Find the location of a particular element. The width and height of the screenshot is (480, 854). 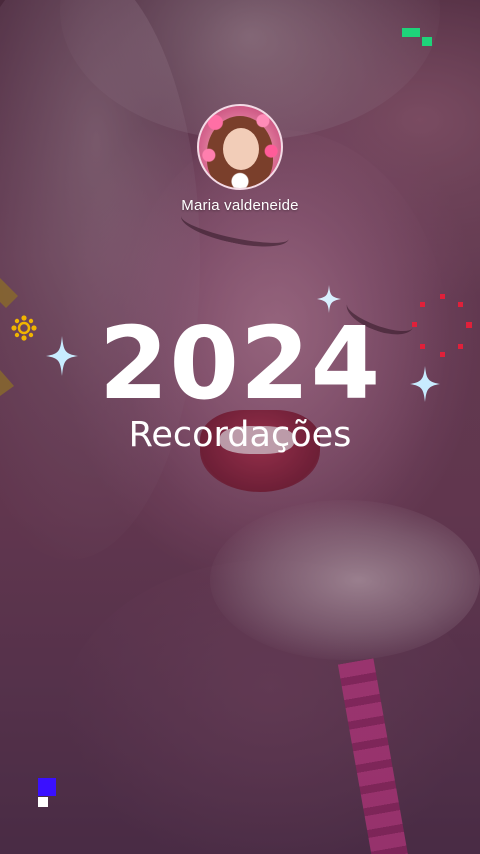

pixel-blocks-green-icon is located at coordinates (417, 37).